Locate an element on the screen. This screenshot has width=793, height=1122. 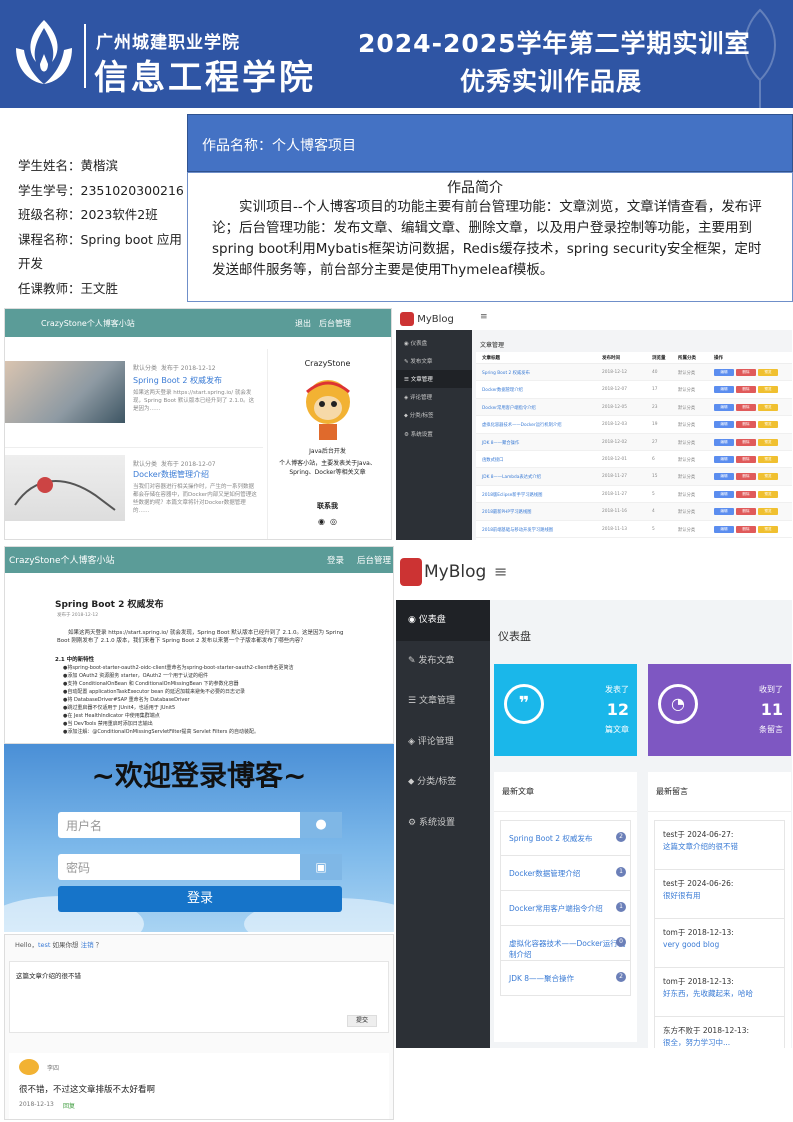
article-title-link: JDK 8——Lambda表达式介绍 is located at coordinates (511, 477).